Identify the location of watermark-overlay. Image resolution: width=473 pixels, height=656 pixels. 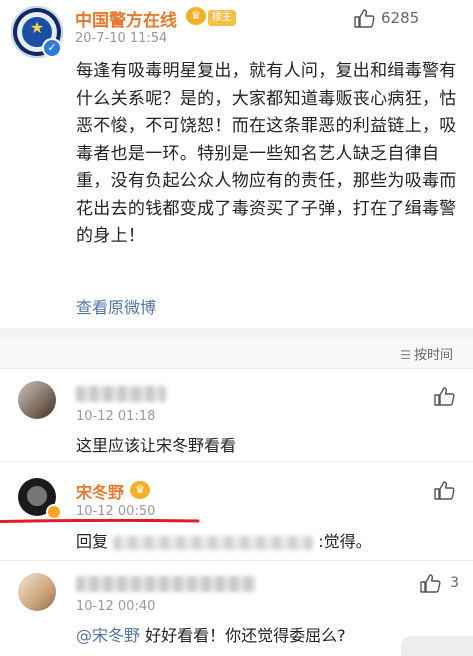
(437, 646).